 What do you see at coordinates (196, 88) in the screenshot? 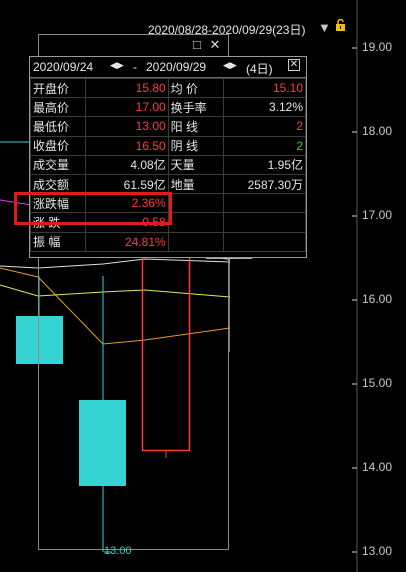
I see `stat-label-2: 均 价` at bounding box center [196, 88].